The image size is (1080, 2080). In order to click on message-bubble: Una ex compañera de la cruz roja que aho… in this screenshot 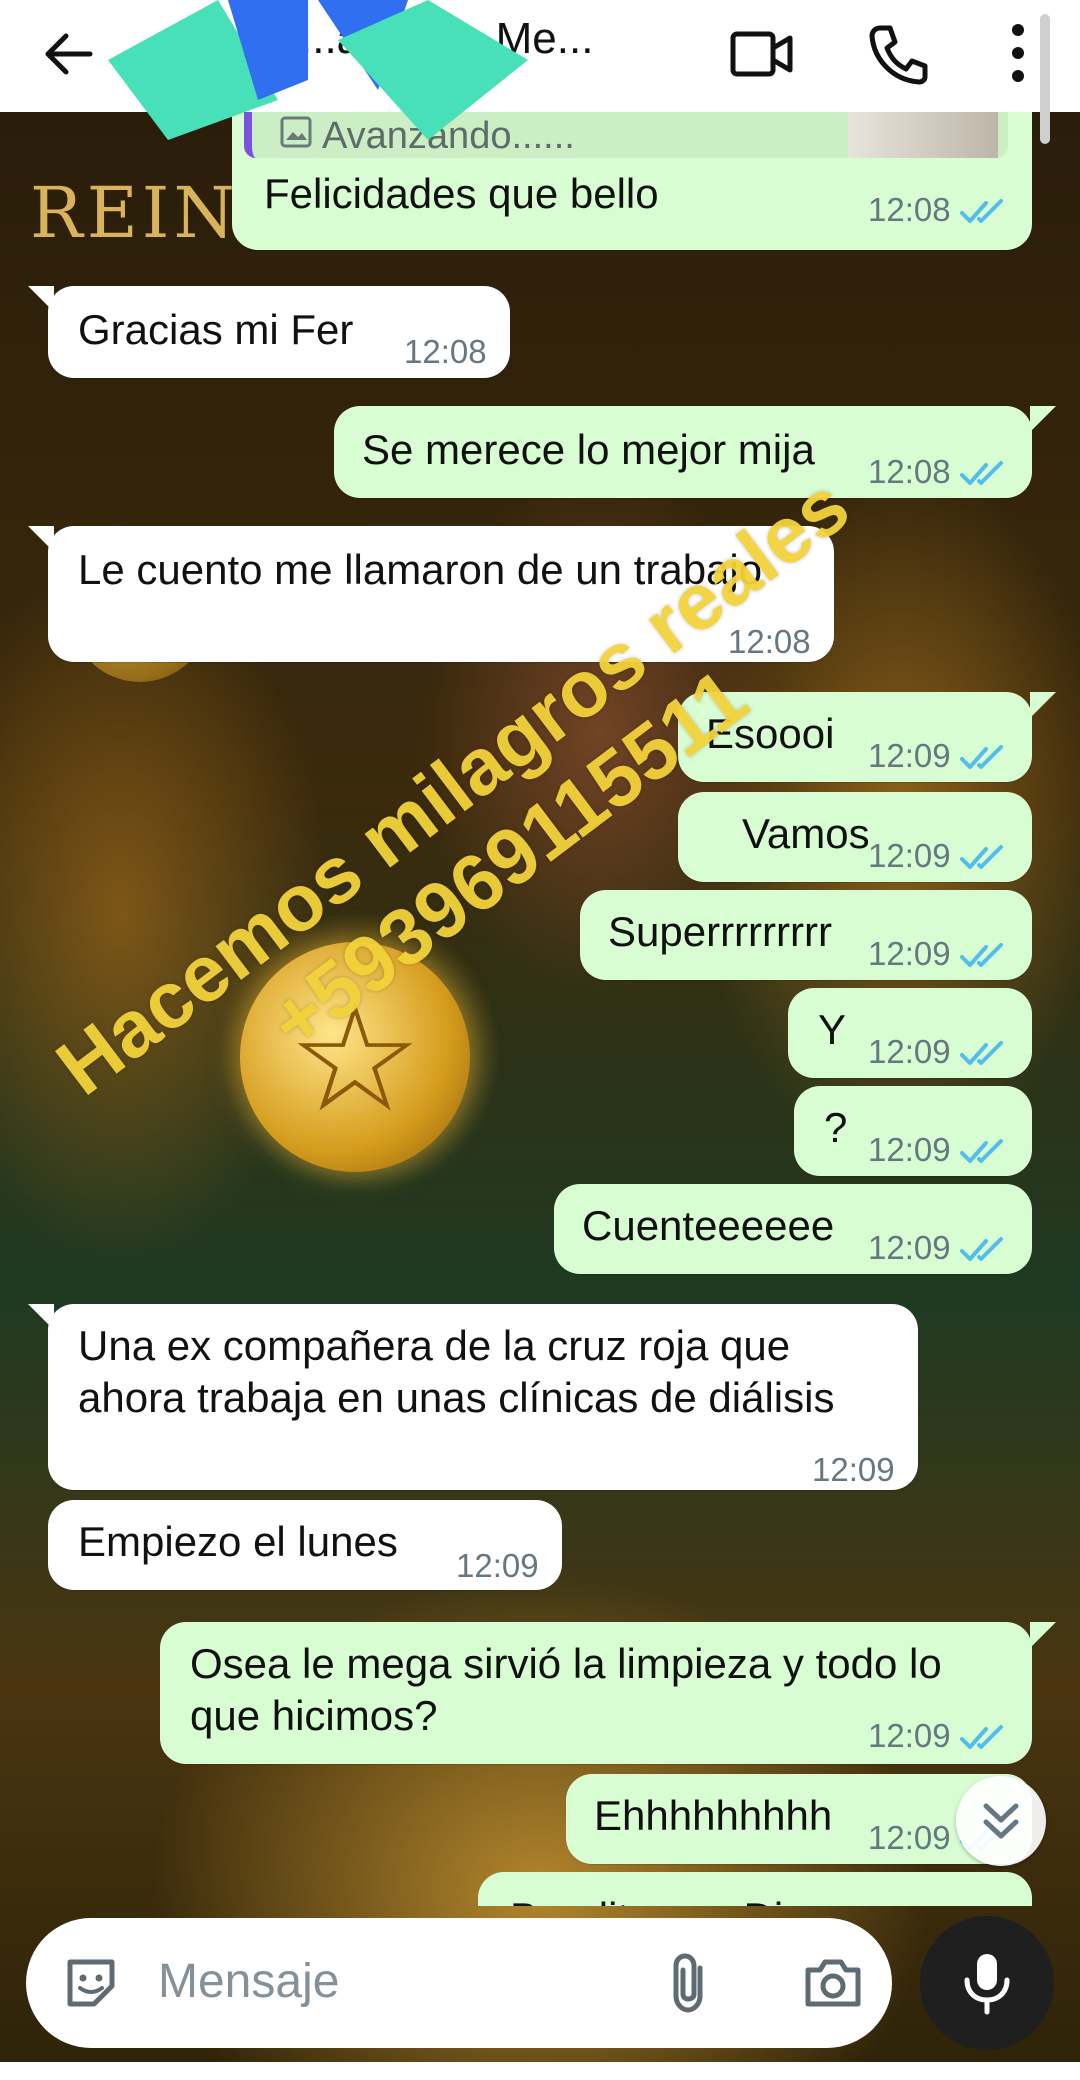, I will do `click(483, 1397)`.